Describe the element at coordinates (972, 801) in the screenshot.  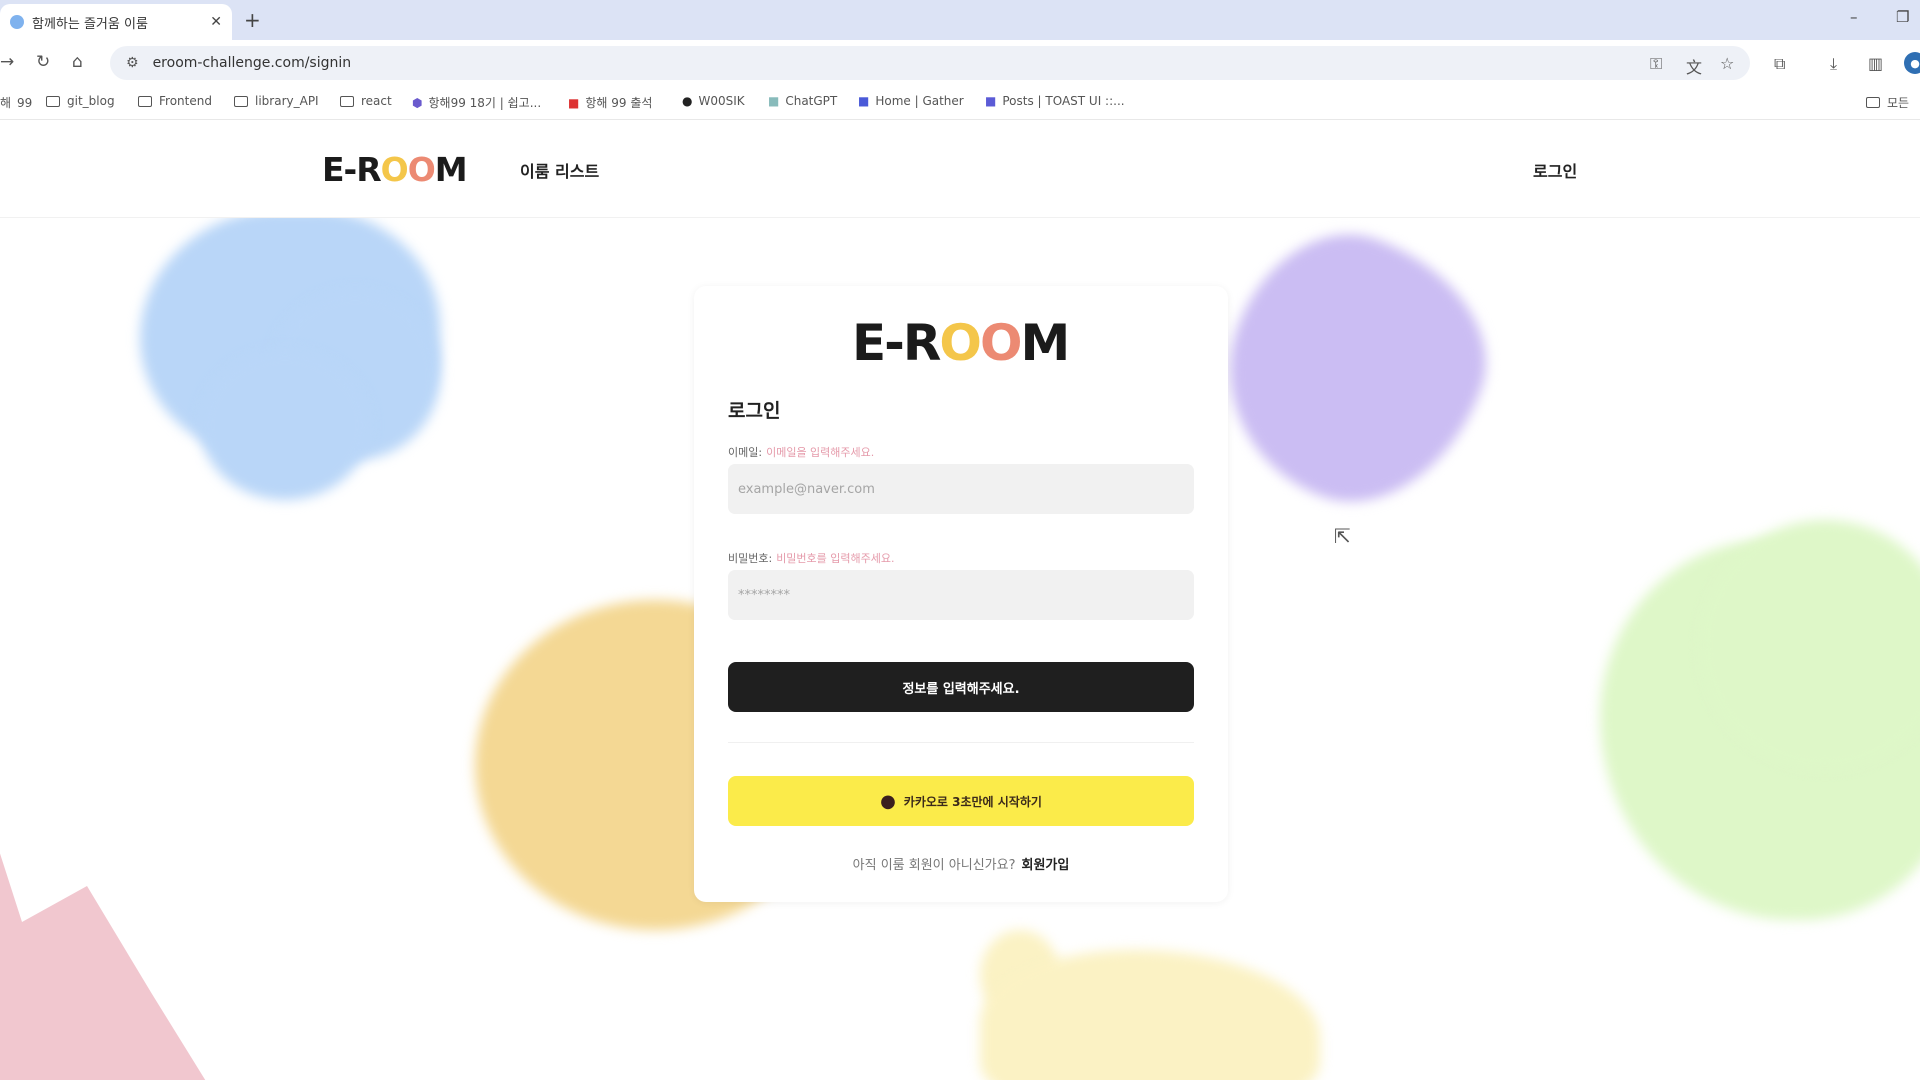
I see `kakao-button-label: 카카오로 3초만에 시작하기` at that location.